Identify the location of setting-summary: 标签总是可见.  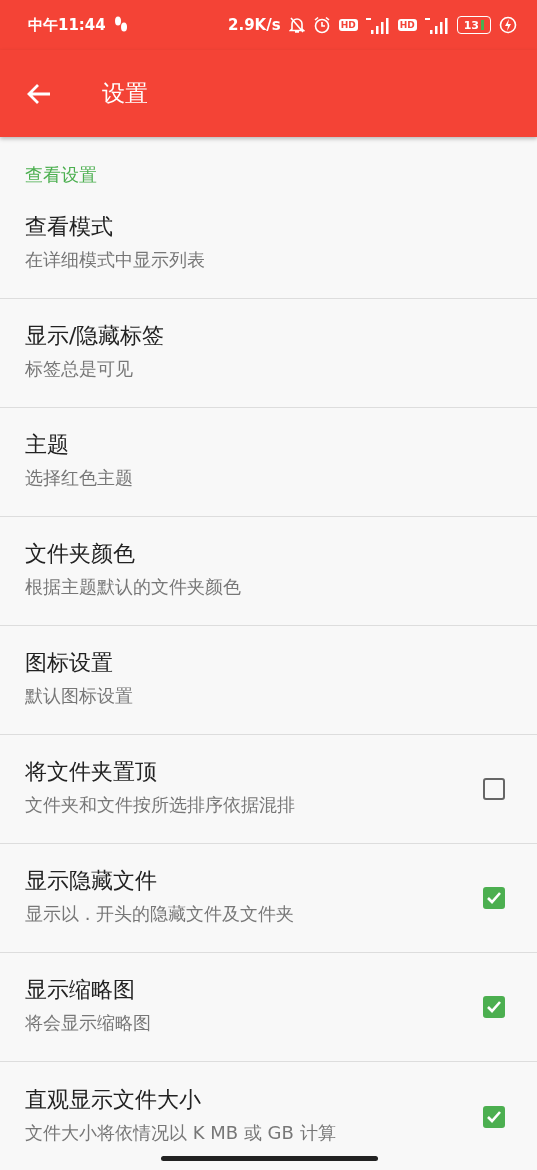
(79, 369).